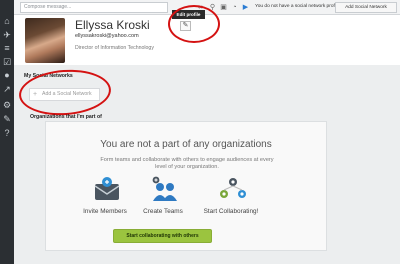  I want to click on help-icon: ?, so click(7, 133).